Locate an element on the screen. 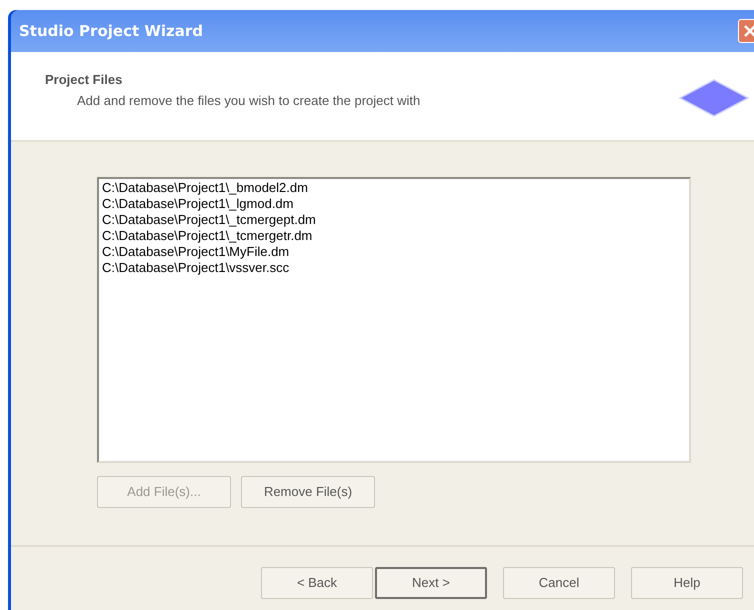 The height and width of the screenshot is (610, 754). file-path: C:\Database\Project1\_lgmod.dm is located at coordinates (394, 204).